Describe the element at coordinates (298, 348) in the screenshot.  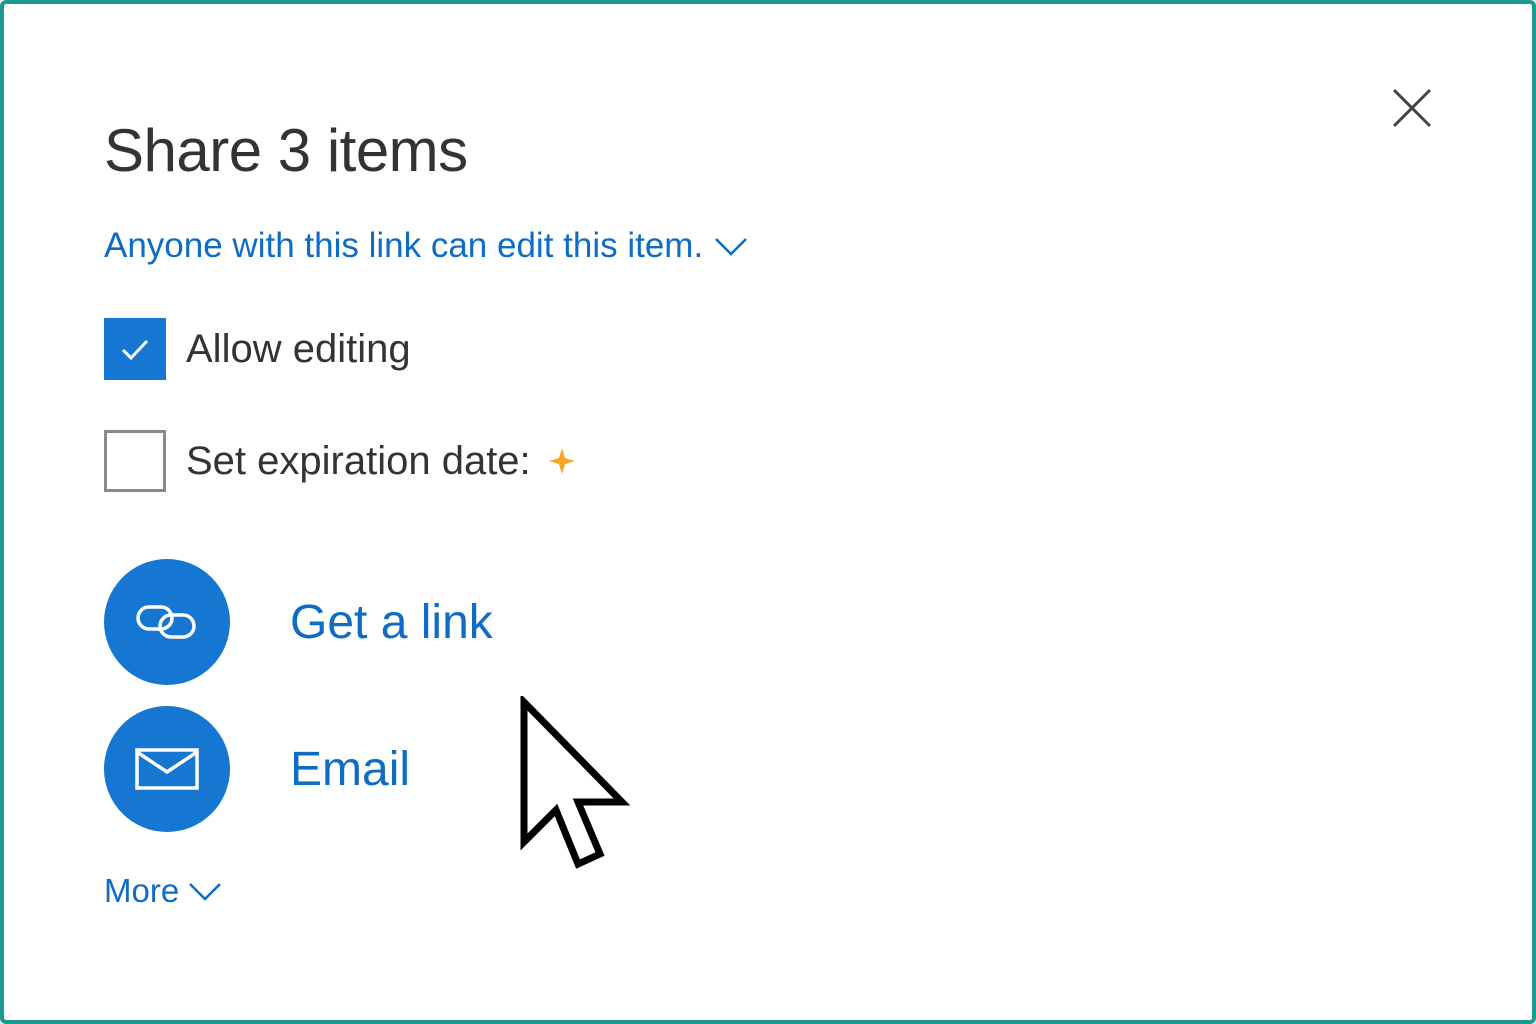
I see `allow-editing-label: Allow editing` at that location.